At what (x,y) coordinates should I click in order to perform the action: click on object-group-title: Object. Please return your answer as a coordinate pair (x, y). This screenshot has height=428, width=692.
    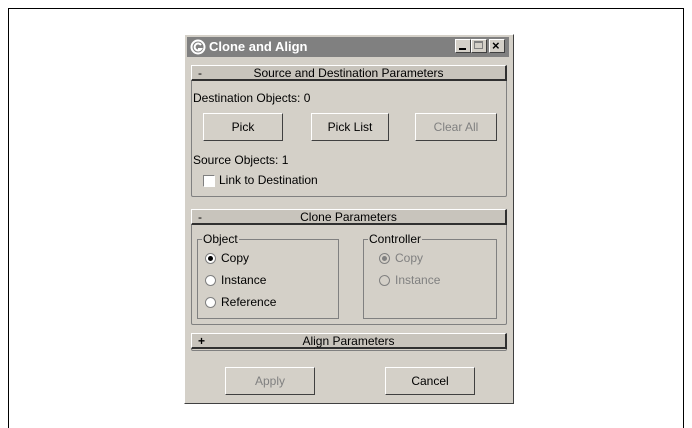
    Looking at the image, I should click on (220, 239).